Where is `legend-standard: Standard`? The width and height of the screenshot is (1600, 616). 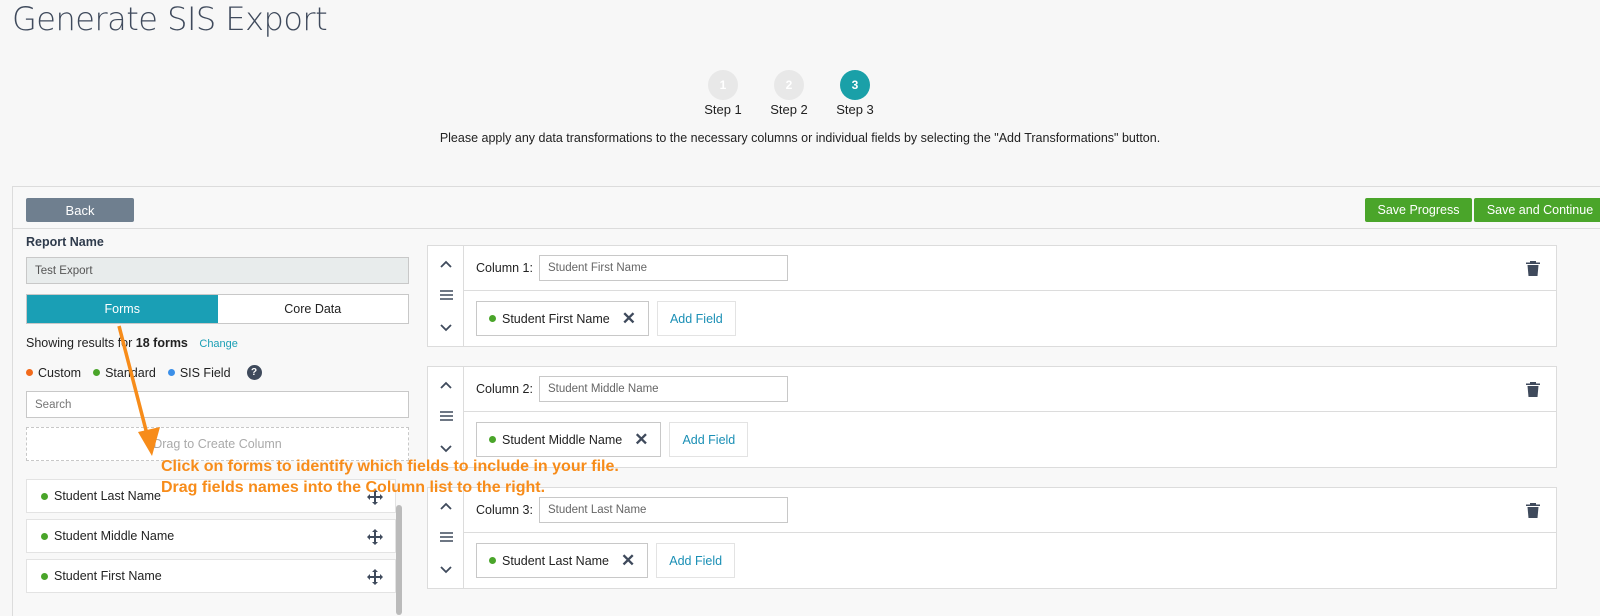 legend-standard: Standard is located at coordinates (124, 373).